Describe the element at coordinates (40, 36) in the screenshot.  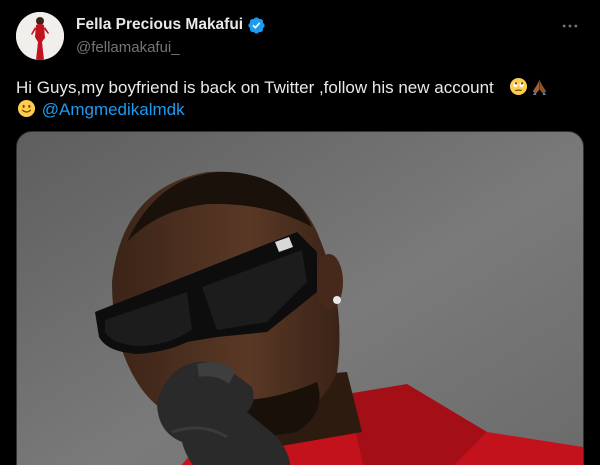
I see `author-avatar` at that location.